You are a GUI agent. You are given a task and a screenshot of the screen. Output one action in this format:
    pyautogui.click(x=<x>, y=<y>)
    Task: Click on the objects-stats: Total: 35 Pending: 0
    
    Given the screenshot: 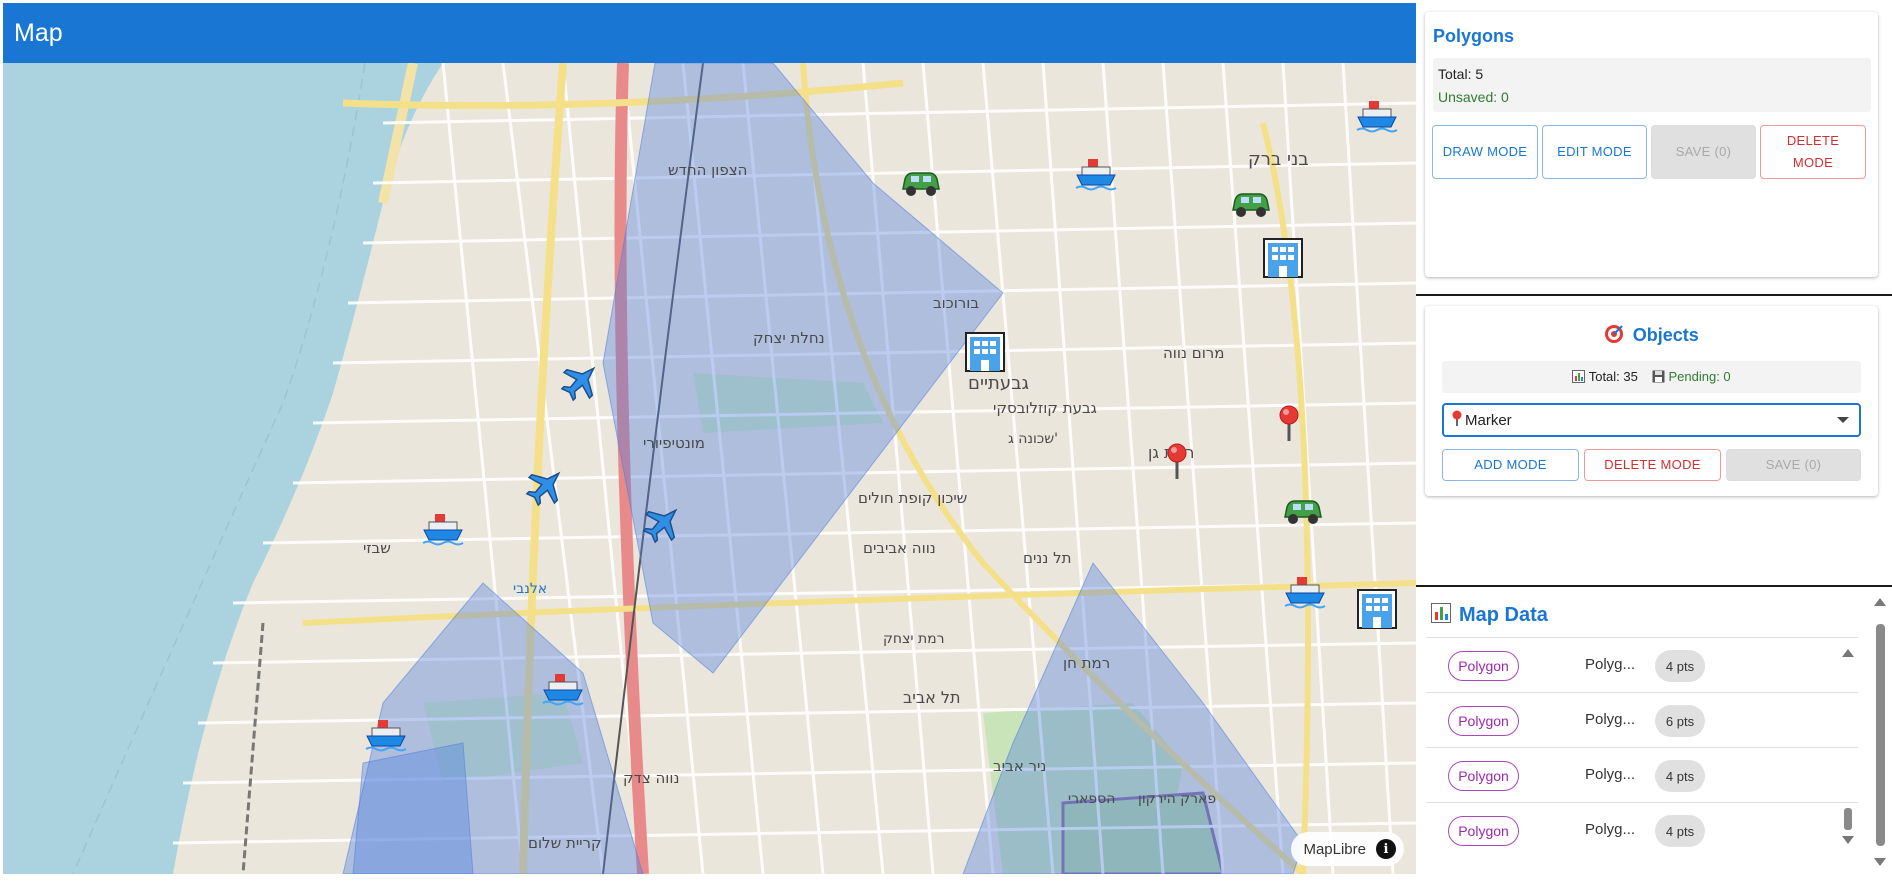 What is the action you would take?
    pyautogui.click(x=1651, y=377)
    